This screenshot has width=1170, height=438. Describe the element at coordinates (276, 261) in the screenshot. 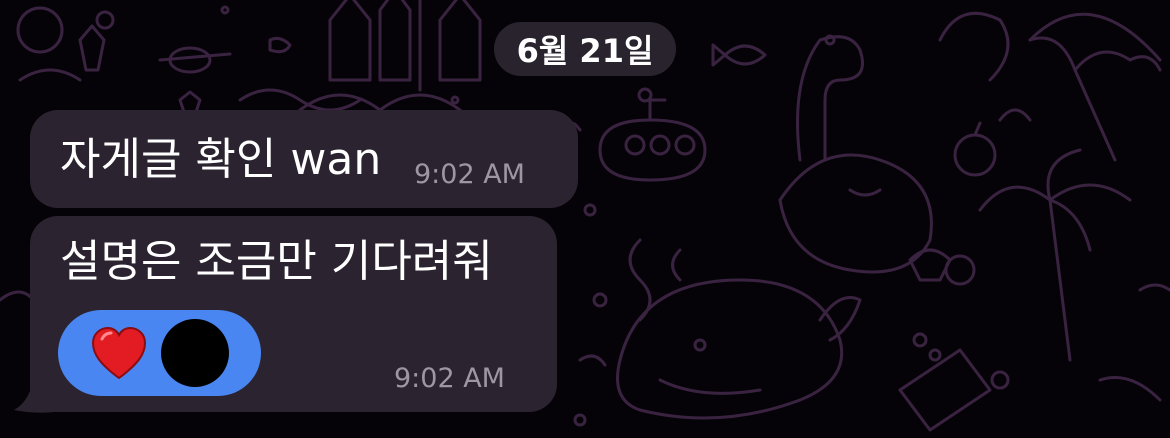

I see `message-text: 설명은 조금만 기다려줘` at that location.